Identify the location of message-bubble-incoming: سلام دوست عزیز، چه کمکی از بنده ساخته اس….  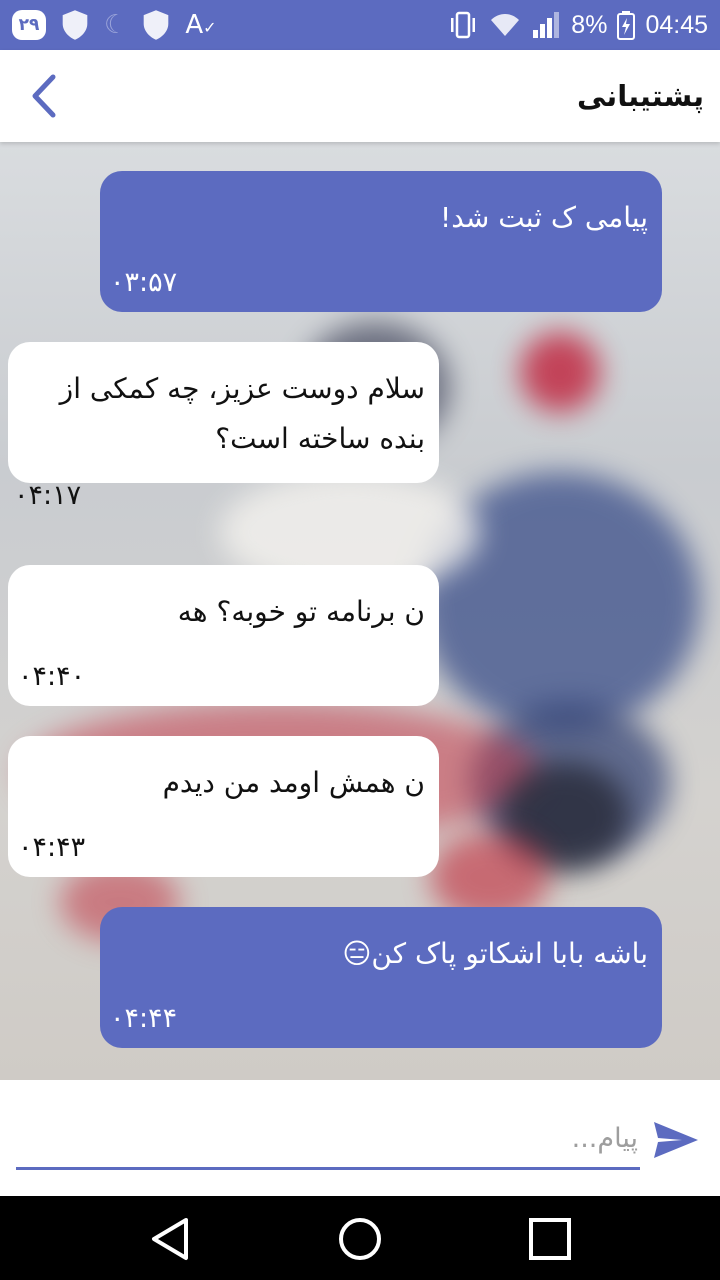
(223, 412).